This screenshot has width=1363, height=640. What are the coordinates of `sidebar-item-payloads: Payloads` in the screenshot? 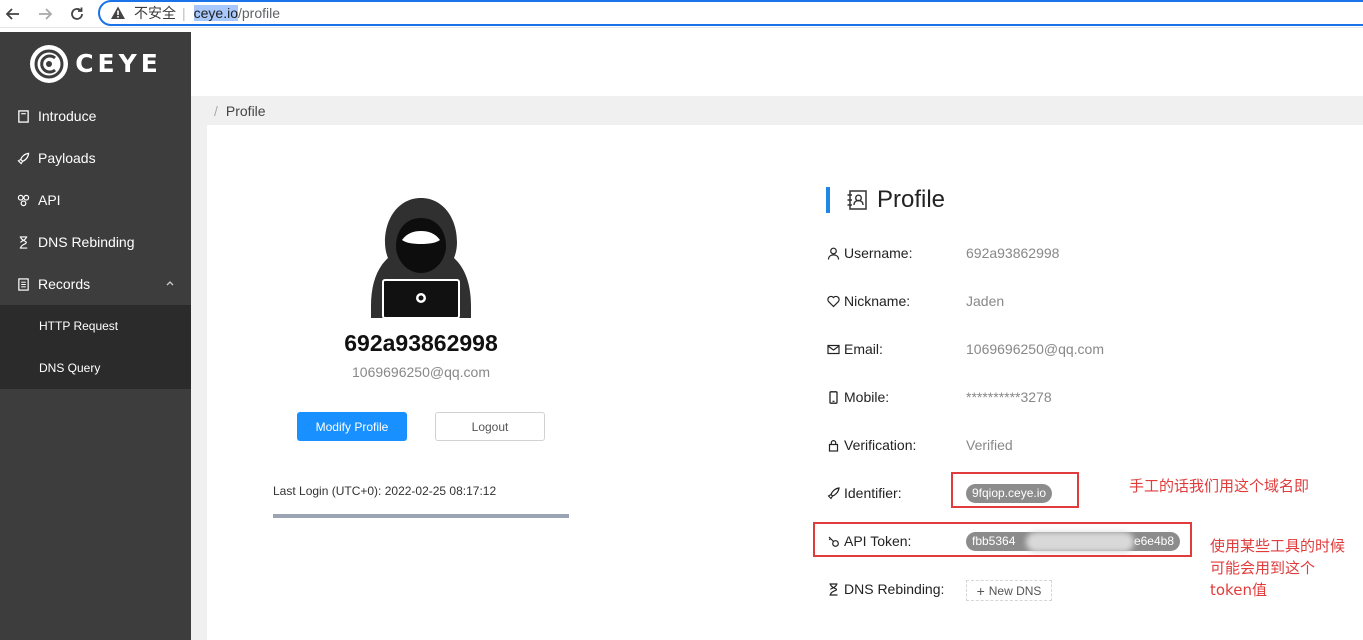 It's located at (95, 158).